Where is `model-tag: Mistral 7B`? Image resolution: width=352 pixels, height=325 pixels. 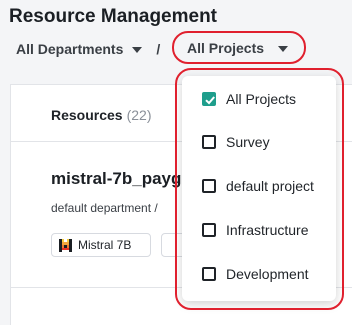
model-tag: Mistral 7B is located at coordinates (101, 245).